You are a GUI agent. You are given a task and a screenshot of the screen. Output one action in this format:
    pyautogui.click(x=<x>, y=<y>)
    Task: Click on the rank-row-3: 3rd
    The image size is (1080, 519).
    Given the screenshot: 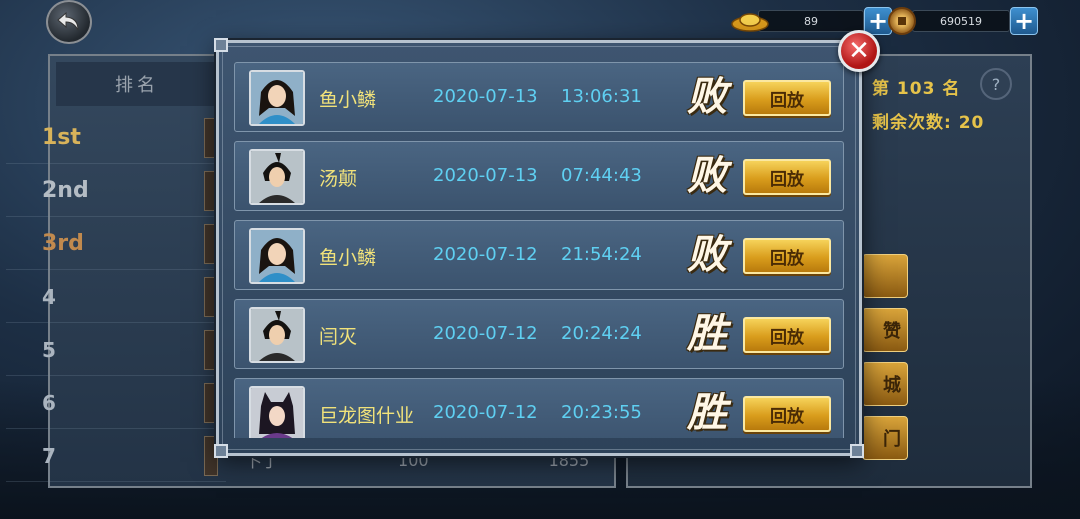 What is the action you would take?
    pyautogui.click(x=116, y=244)
    